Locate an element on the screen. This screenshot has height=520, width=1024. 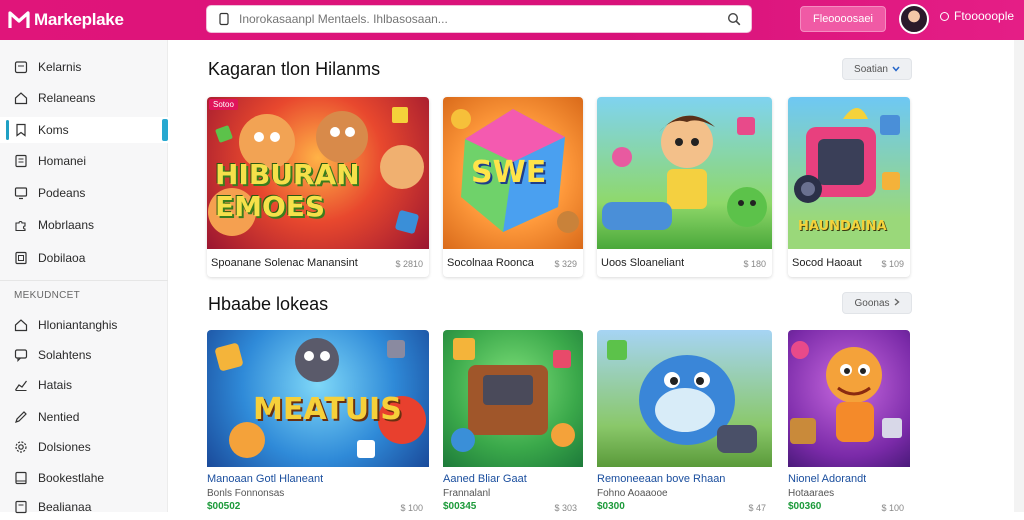
product-card: Aaned Bliar Gaat Frannalanl $00345 $ 303 is located at coordinates (513, 421).